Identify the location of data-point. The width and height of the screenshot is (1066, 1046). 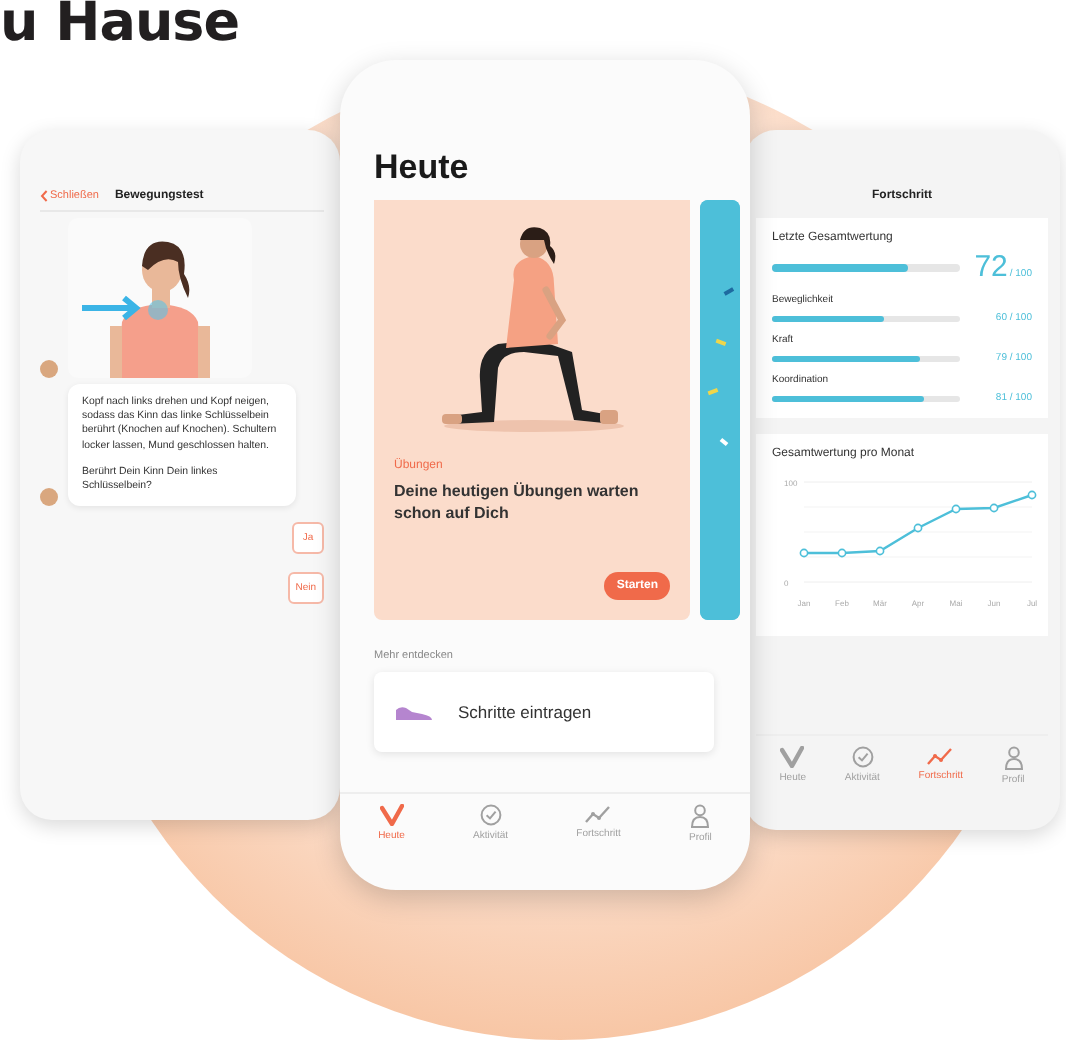
(1032, 495).